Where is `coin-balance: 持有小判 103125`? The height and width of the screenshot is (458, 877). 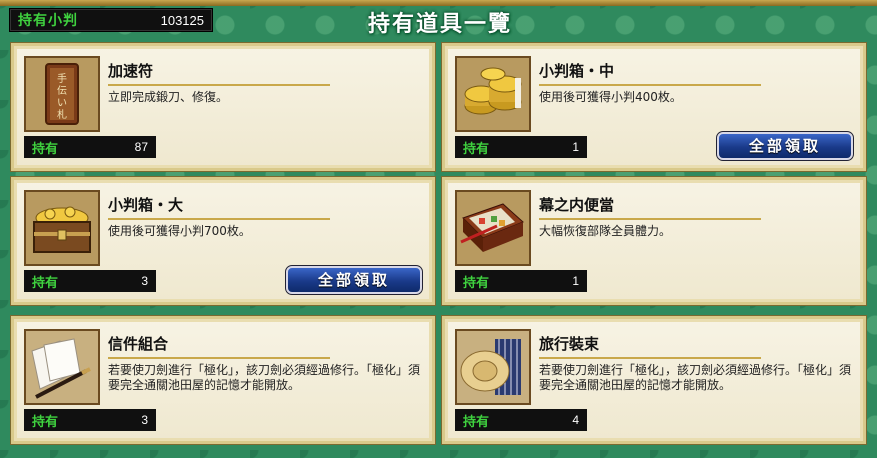 coin-balance: 持有小判 103125 is located at coordinates (111, 20).